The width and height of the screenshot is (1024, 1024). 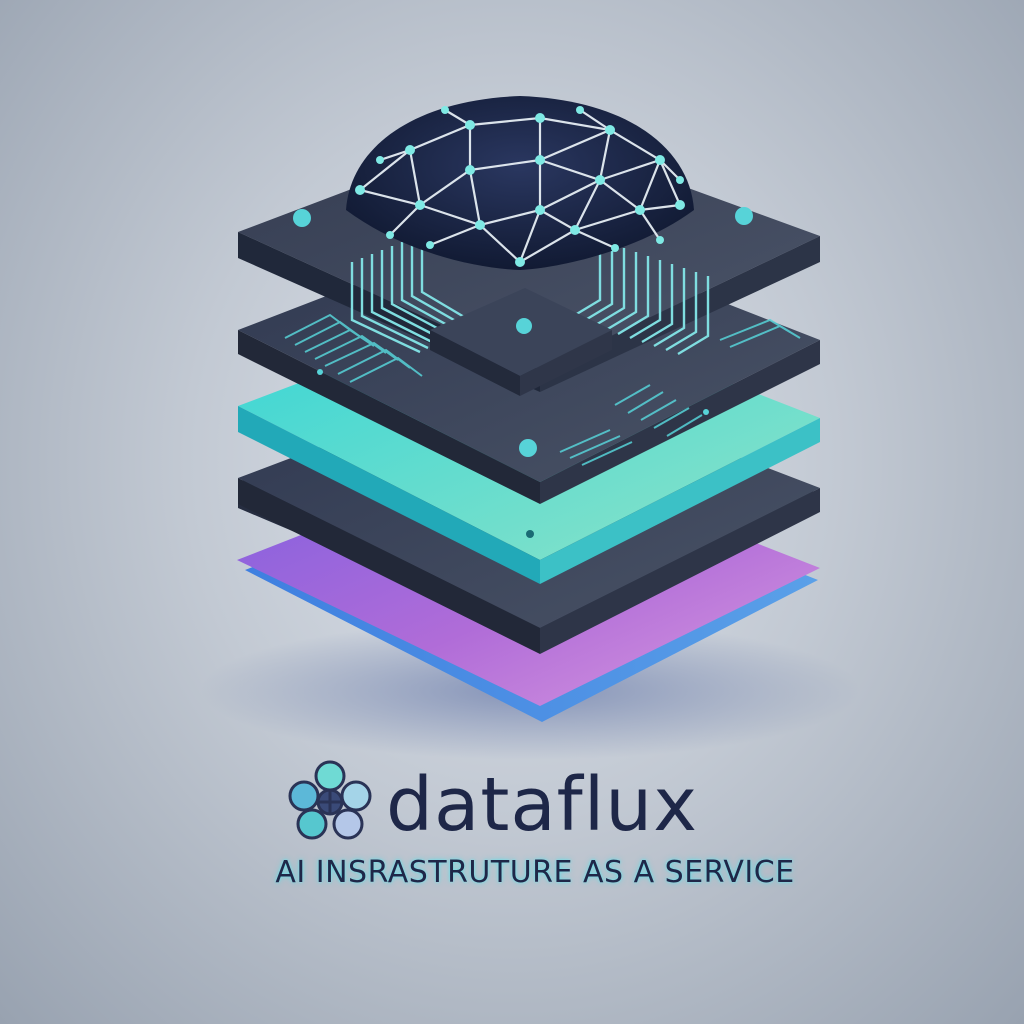 What do you see at coordinates (302, 218) in the screenshot?
I see `plate-node-left` at bounding box center [302, 218].